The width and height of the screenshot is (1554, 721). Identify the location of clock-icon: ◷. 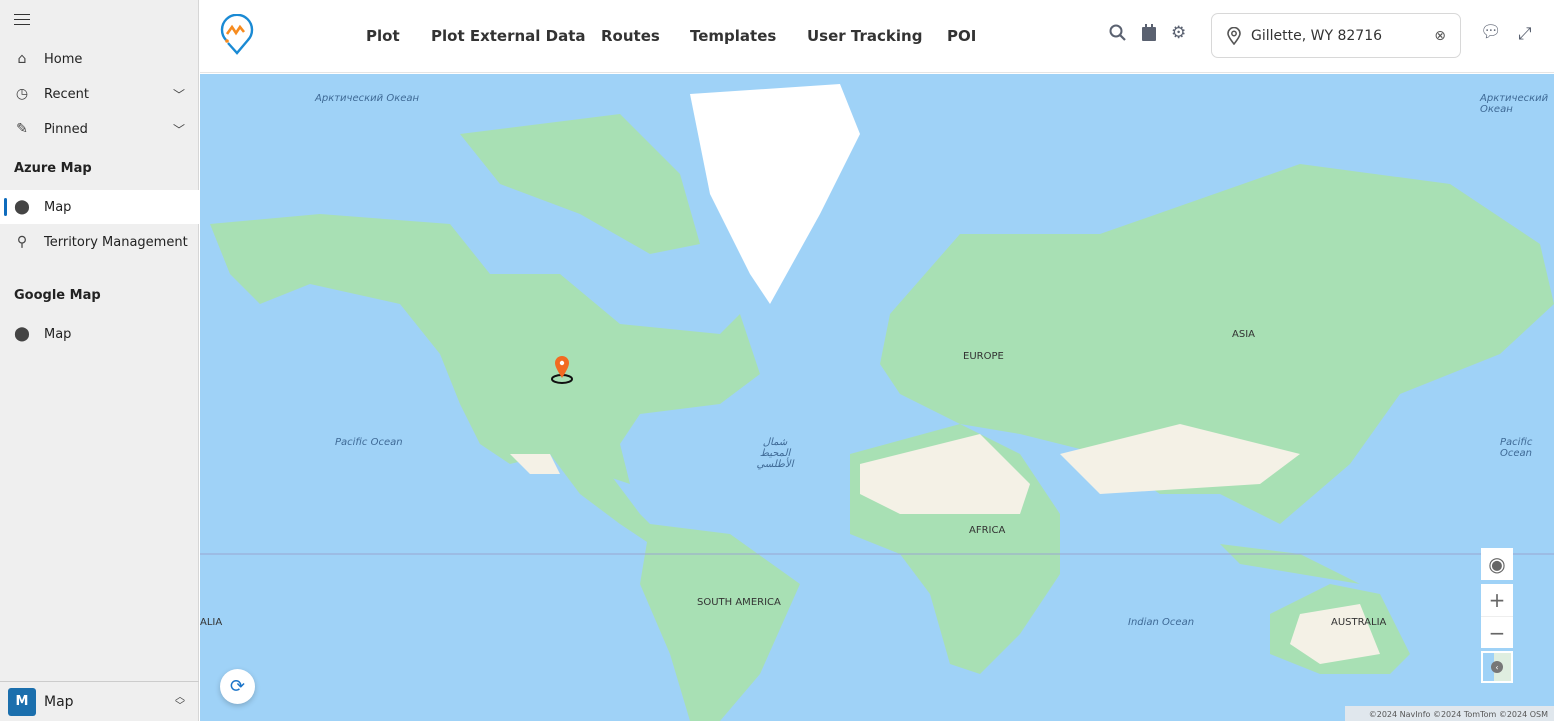
(22, 94).